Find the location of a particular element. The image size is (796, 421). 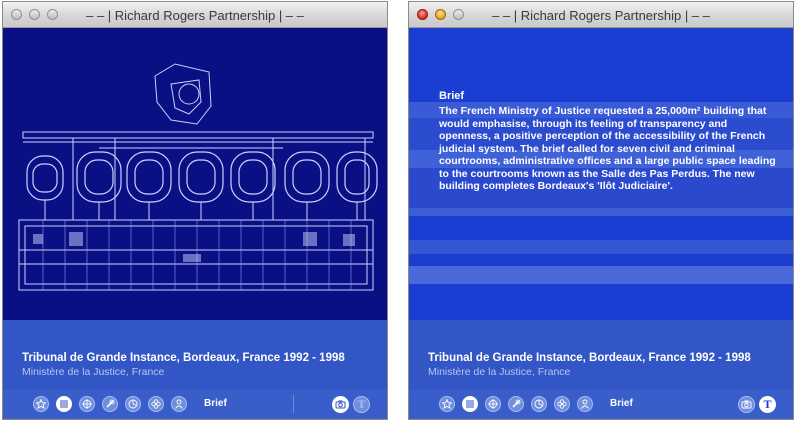

brief-heading: Brief is located at coordinates (452, 96).